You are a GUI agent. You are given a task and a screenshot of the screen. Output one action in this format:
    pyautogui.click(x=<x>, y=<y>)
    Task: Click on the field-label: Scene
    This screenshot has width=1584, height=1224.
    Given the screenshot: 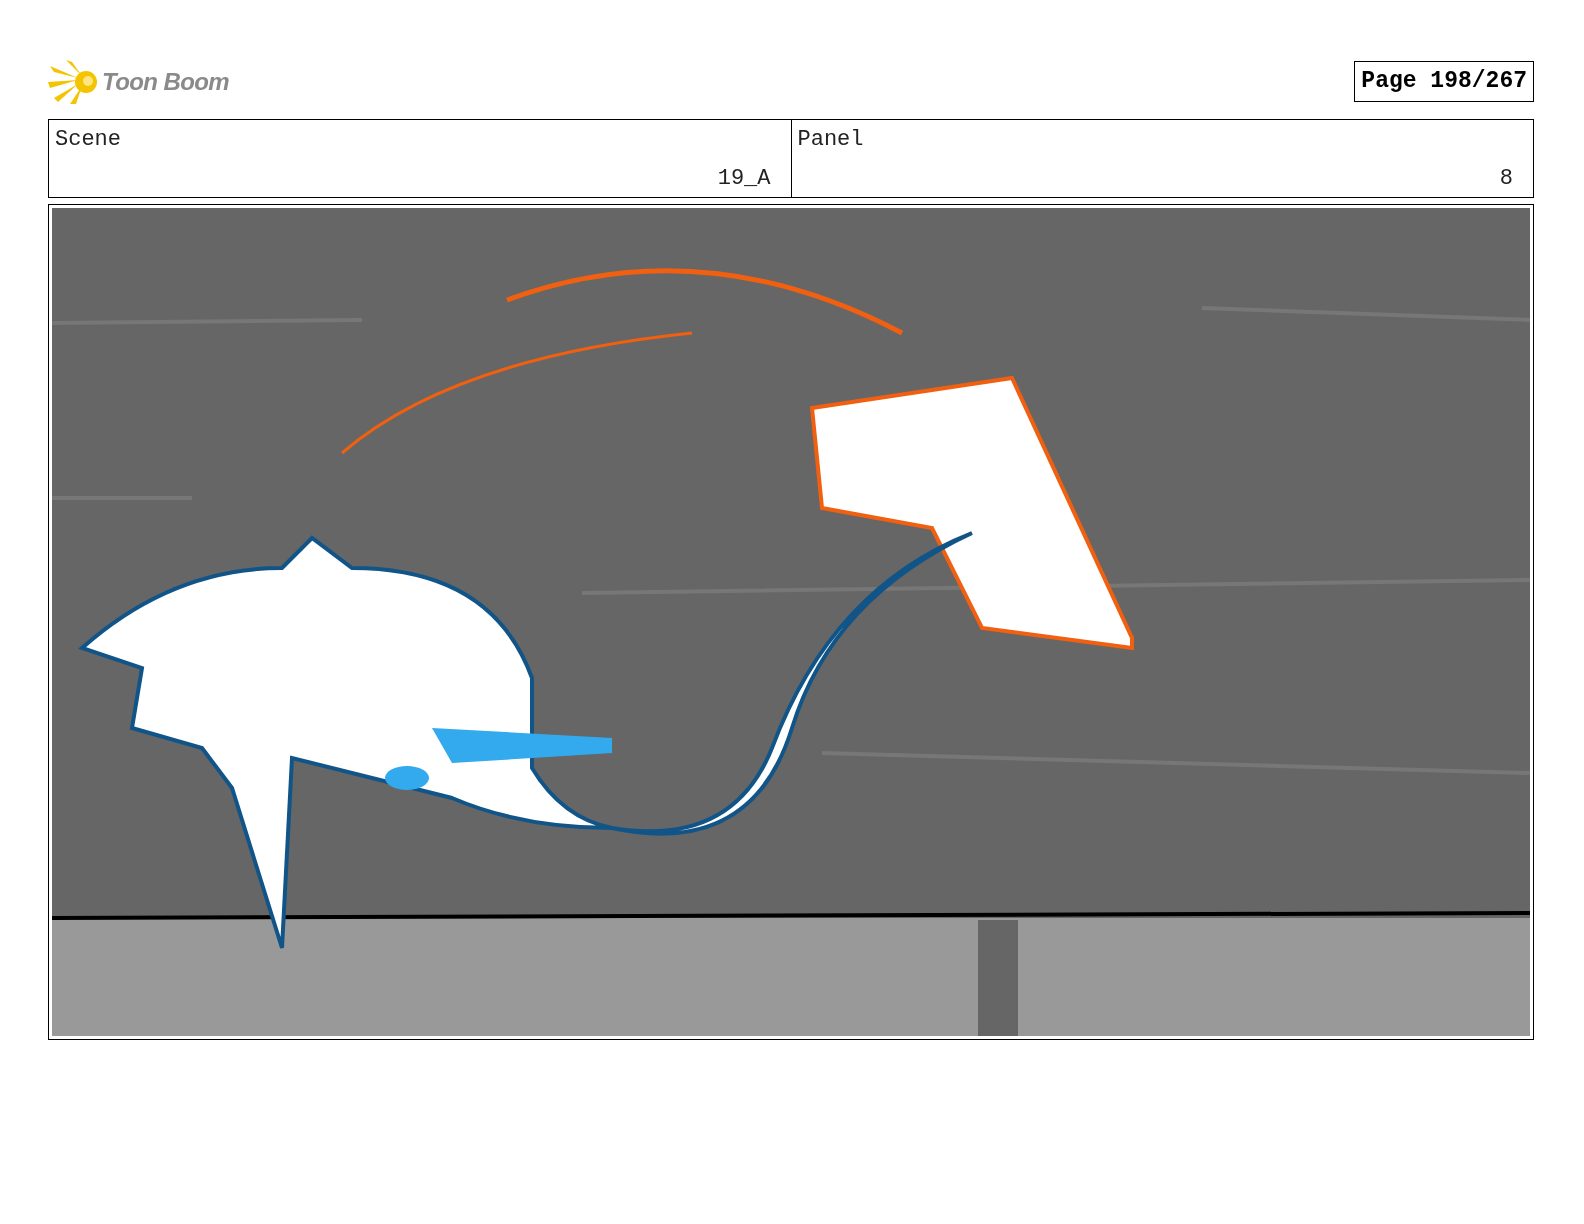 What is the action you would take?
    pyautogui.click(x=88, y=140)
    